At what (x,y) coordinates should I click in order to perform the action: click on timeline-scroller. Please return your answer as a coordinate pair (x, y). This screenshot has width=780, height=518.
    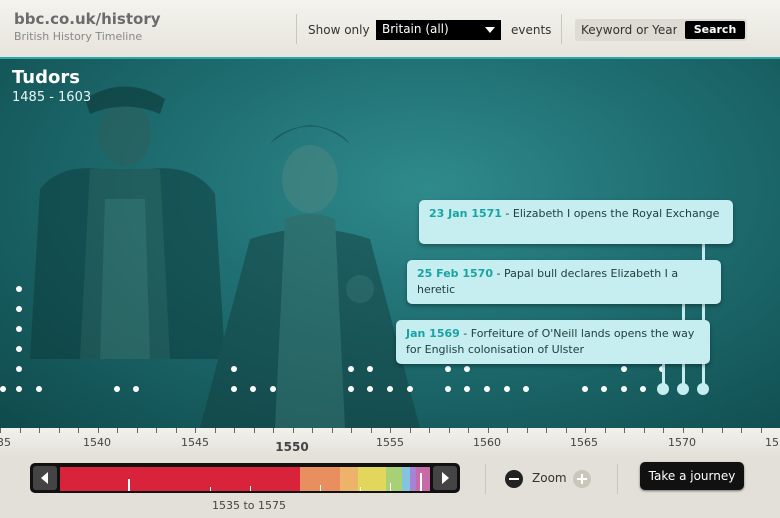
    Looking at the image, I should click on (245, 478).